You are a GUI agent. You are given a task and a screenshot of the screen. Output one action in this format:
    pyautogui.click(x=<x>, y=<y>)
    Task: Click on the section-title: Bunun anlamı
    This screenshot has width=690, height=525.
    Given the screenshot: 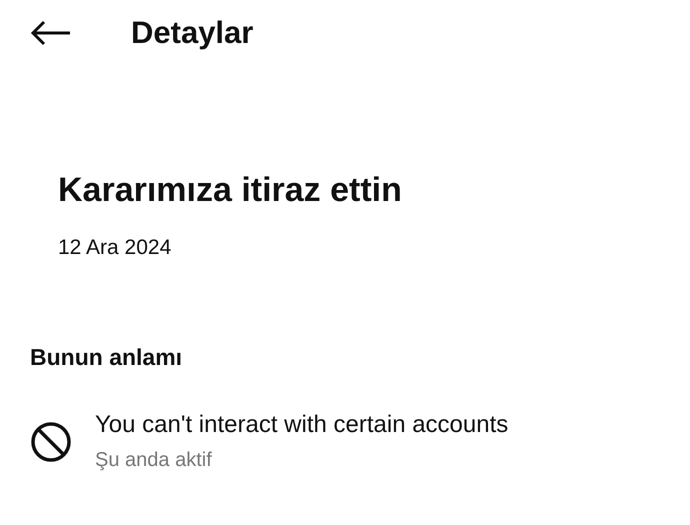 What is the action you would take?
    pyautogui.click(x=107, y=357)
    